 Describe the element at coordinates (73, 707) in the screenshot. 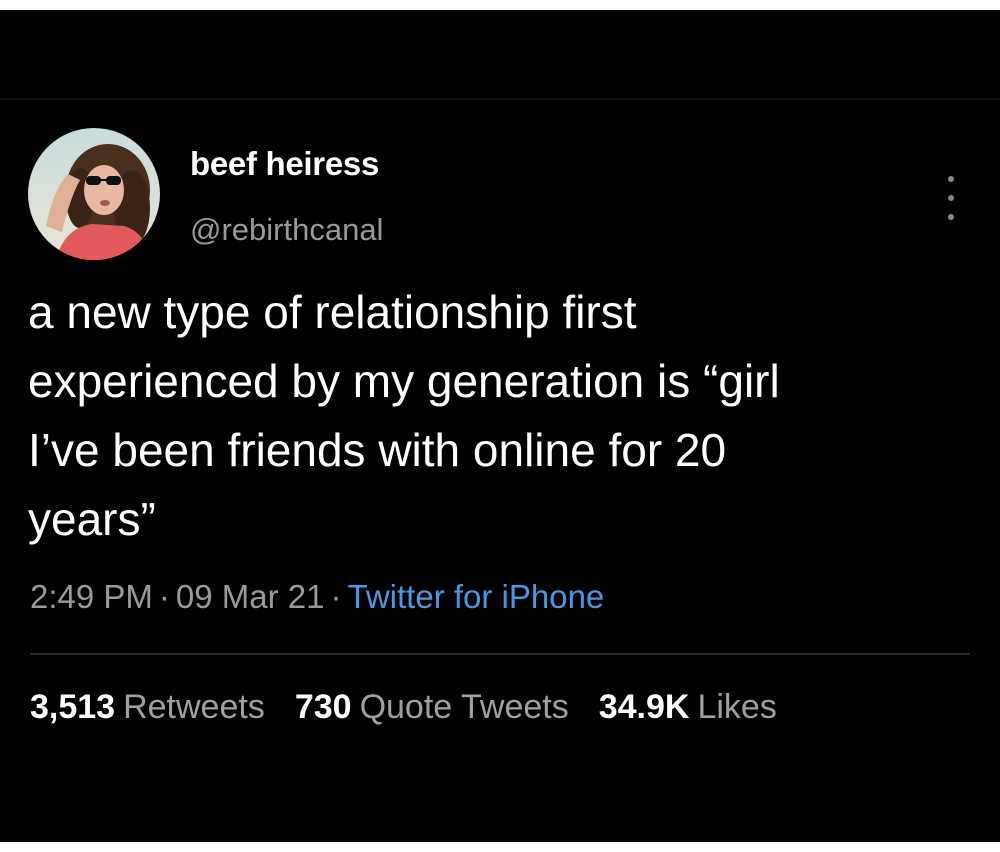

I see `retweets-count: 3,513` at that location.